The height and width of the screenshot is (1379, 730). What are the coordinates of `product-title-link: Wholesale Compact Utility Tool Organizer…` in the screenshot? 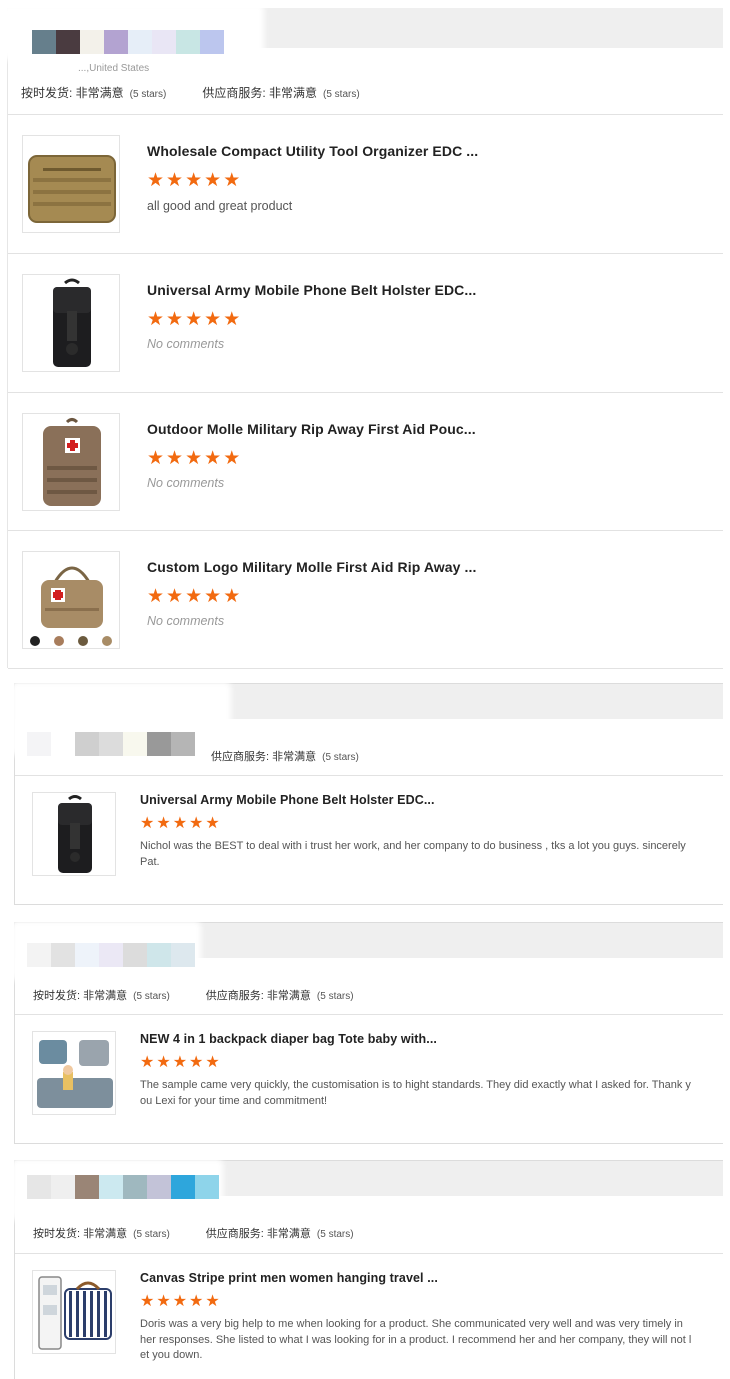 It's located at (312, 151).